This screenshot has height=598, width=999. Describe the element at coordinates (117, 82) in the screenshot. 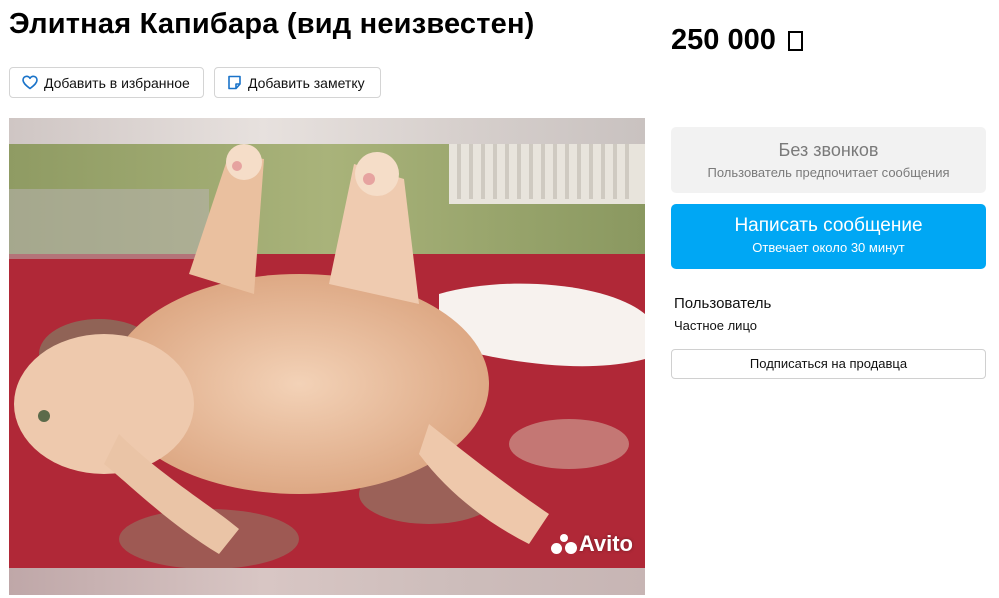

I see `add-to-favorites-label: Добавить в избранное` at that location.